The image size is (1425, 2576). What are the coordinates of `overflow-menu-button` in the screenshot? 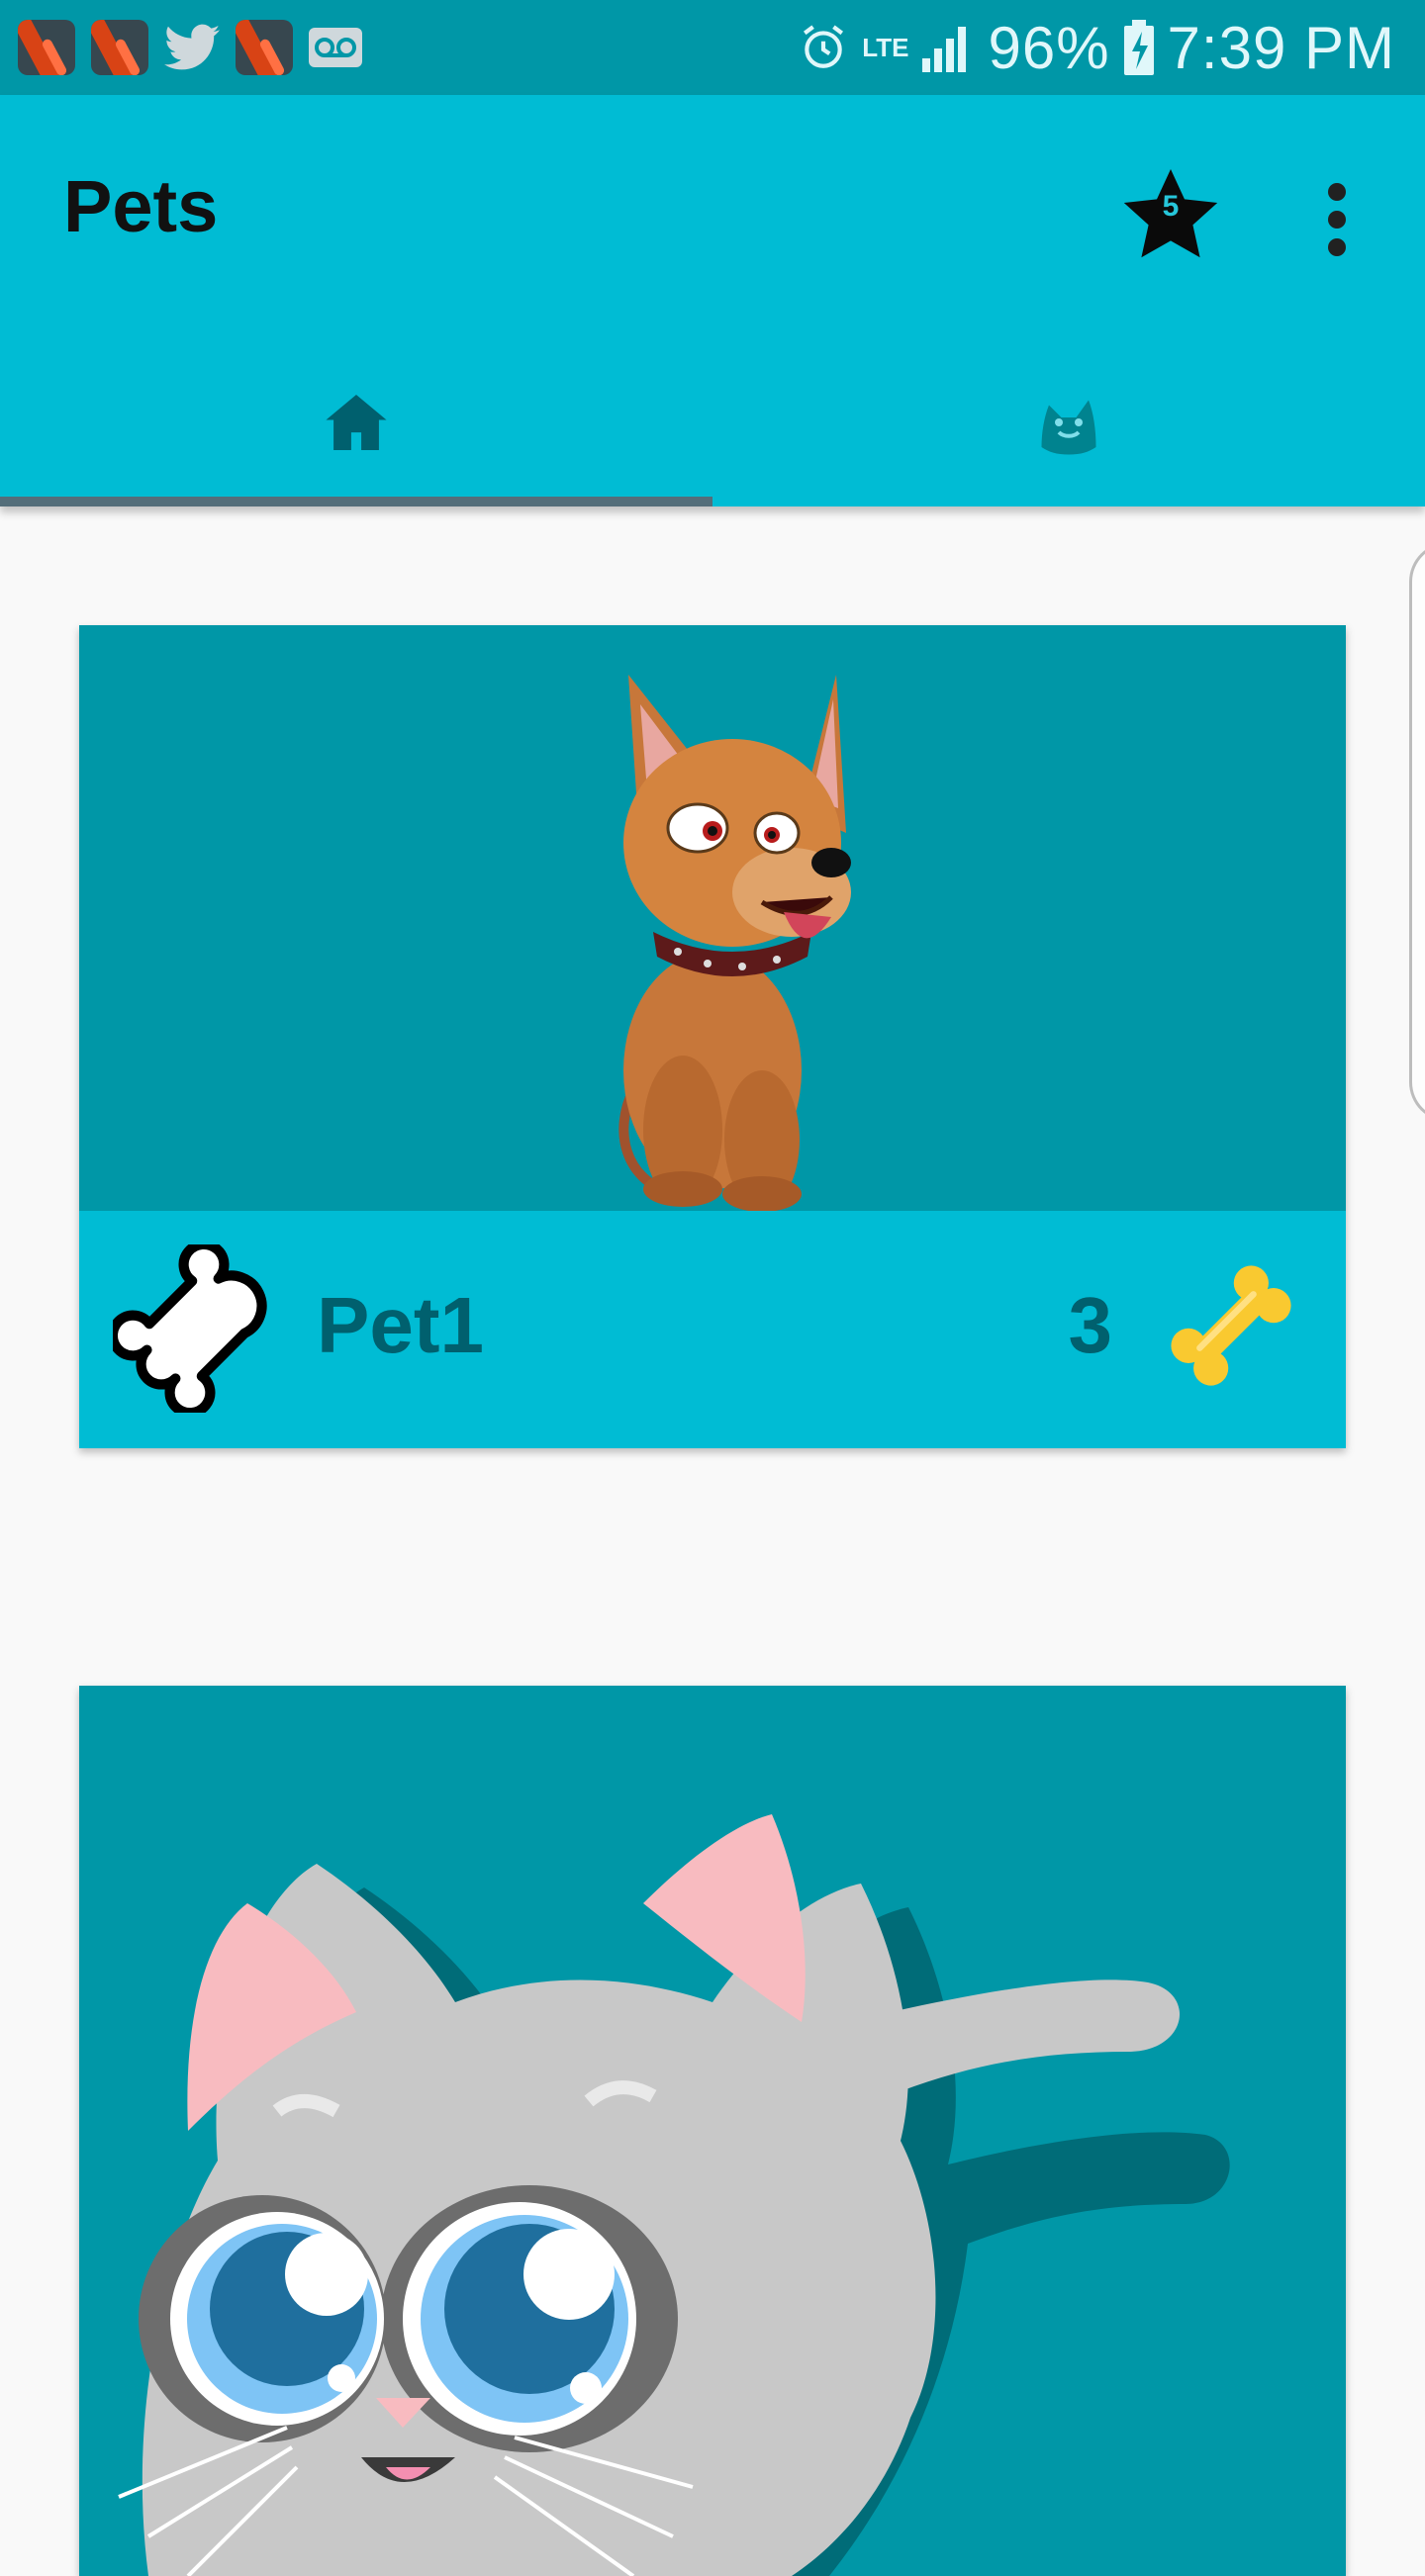 It's located at (1337, 220).